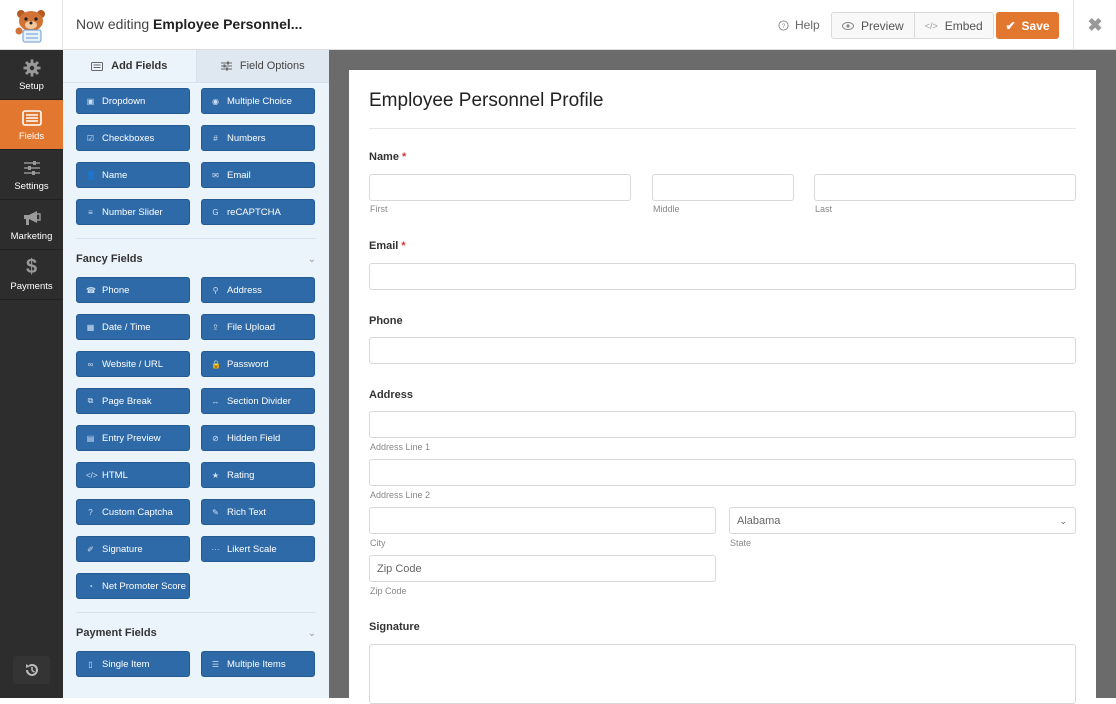  I want to click on close-button: ✖, so click(1094, 25).